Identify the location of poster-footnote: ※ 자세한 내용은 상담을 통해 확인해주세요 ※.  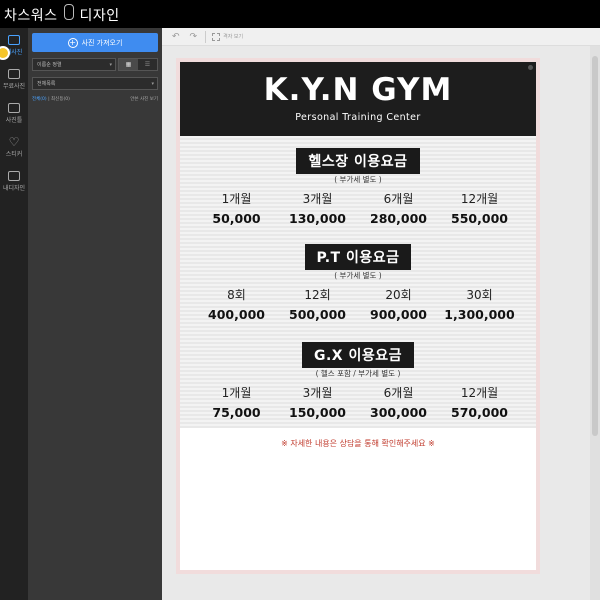
(358, 443).